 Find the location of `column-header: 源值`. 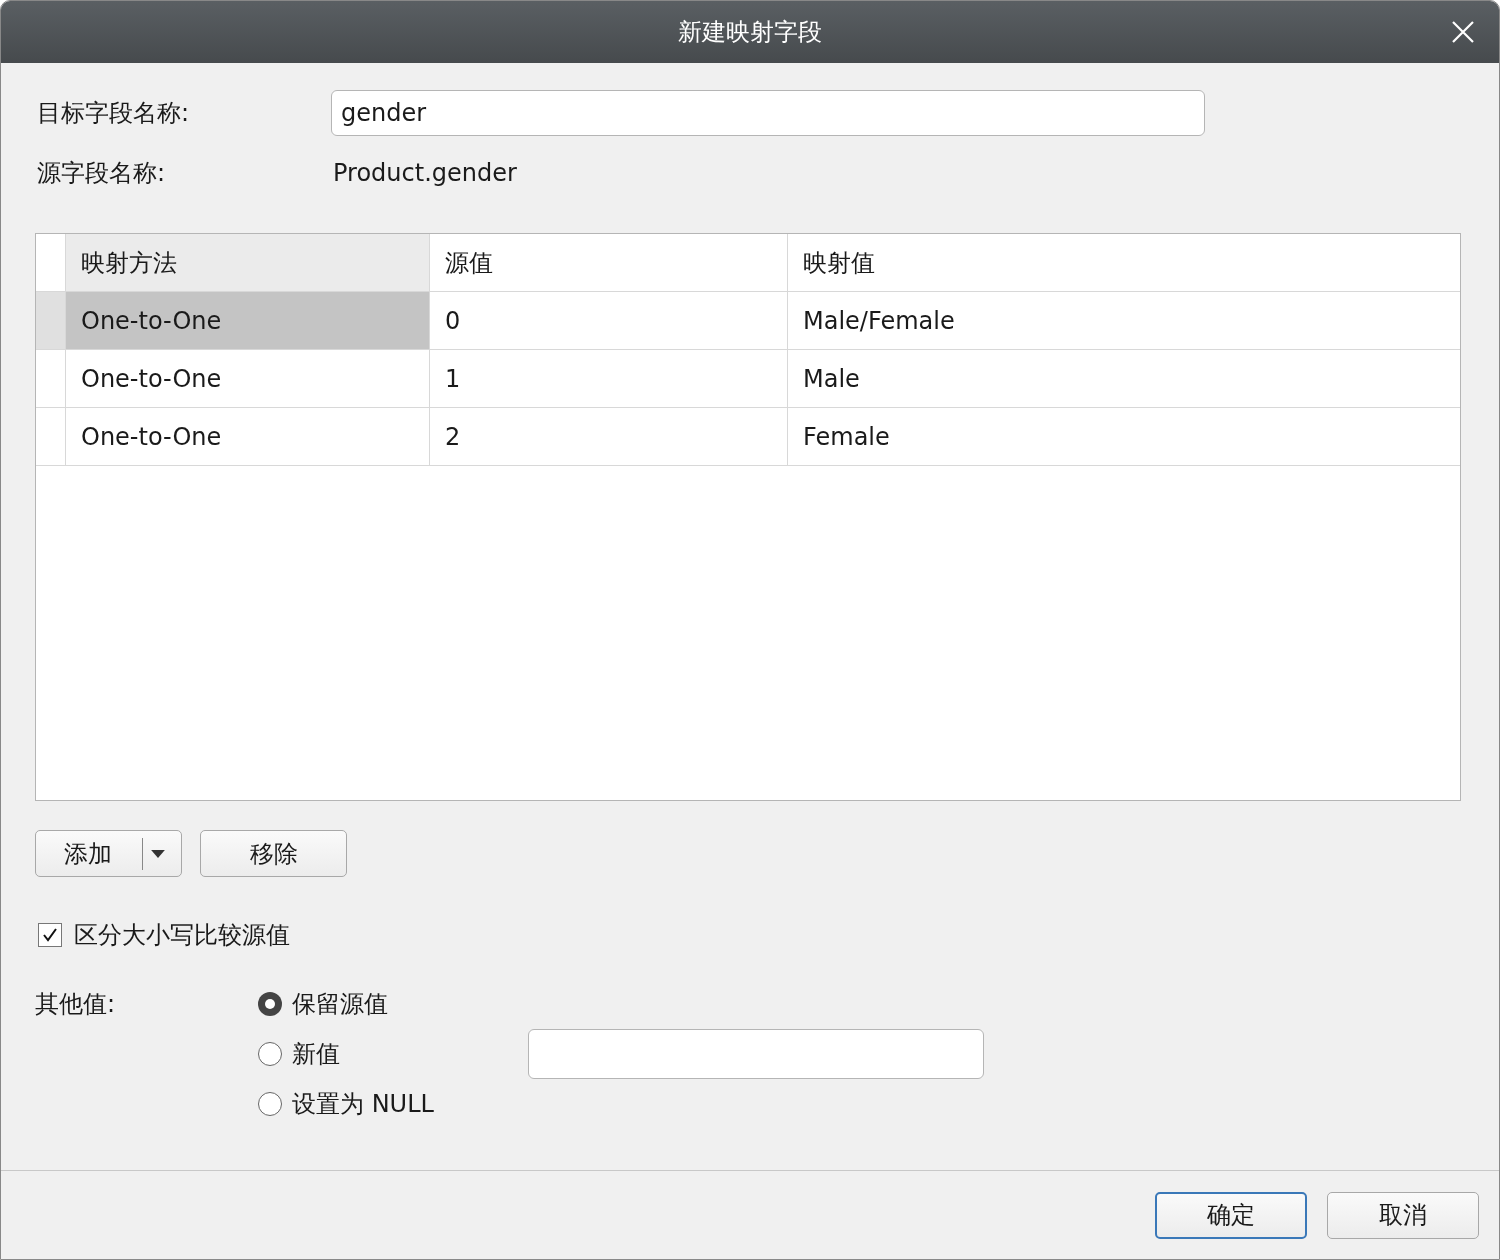

column-header: 源值 is located at coordinates (609, 262).